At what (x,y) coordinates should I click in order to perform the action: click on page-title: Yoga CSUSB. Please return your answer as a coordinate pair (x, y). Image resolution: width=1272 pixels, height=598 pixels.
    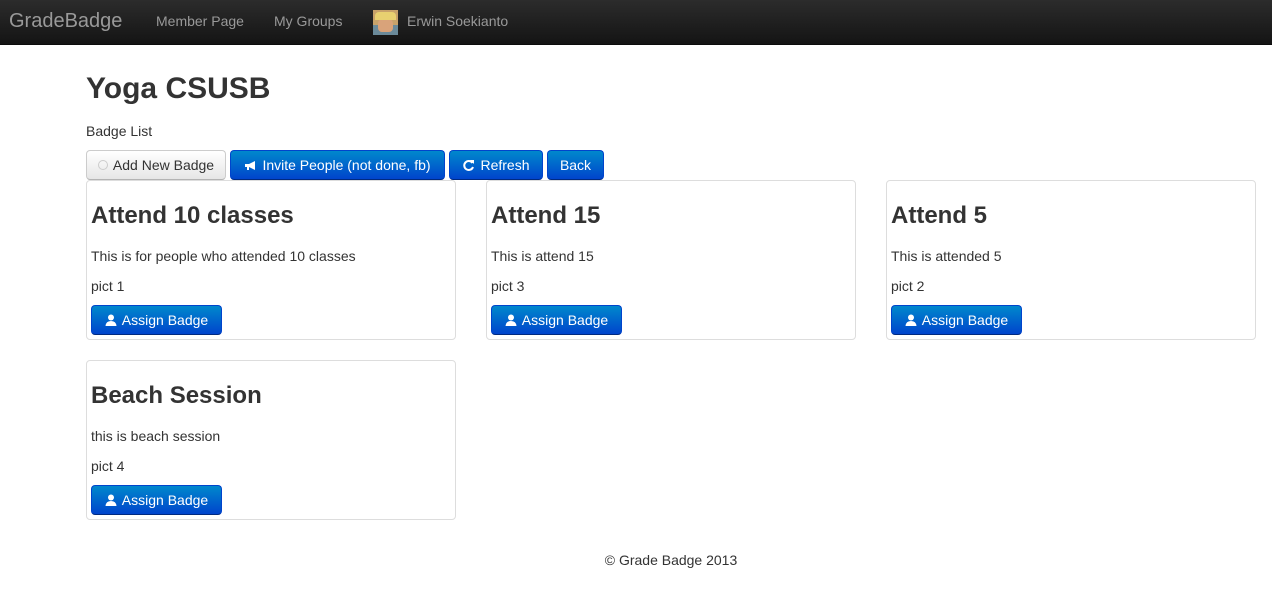
    Looking at the image, I should click on (178, 88).